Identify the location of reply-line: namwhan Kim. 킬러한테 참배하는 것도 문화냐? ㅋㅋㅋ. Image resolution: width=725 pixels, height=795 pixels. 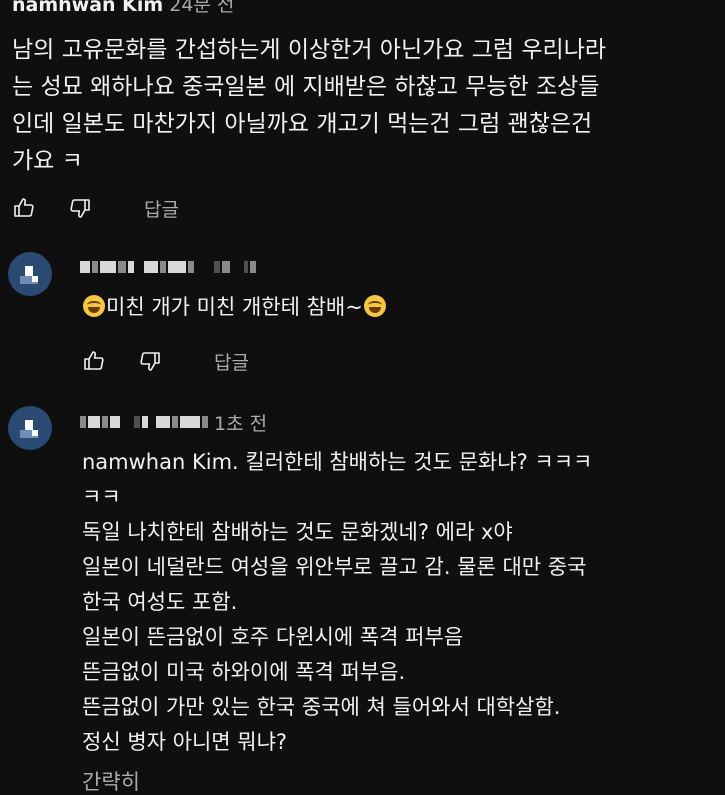
(337, 462).